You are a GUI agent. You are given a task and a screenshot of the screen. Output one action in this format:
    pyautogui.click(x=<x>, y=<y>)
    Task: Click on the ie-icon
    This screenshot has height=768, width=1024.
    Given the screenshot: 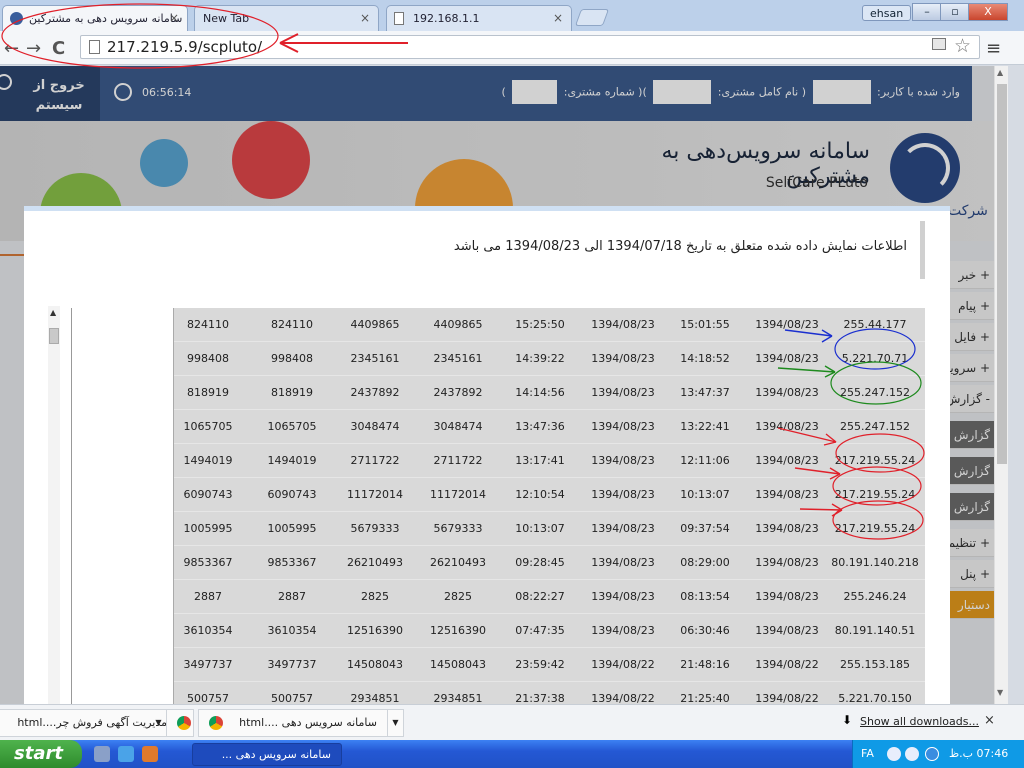 What is the action you would take?
    pyautogui.click(x=126, y=754)
    